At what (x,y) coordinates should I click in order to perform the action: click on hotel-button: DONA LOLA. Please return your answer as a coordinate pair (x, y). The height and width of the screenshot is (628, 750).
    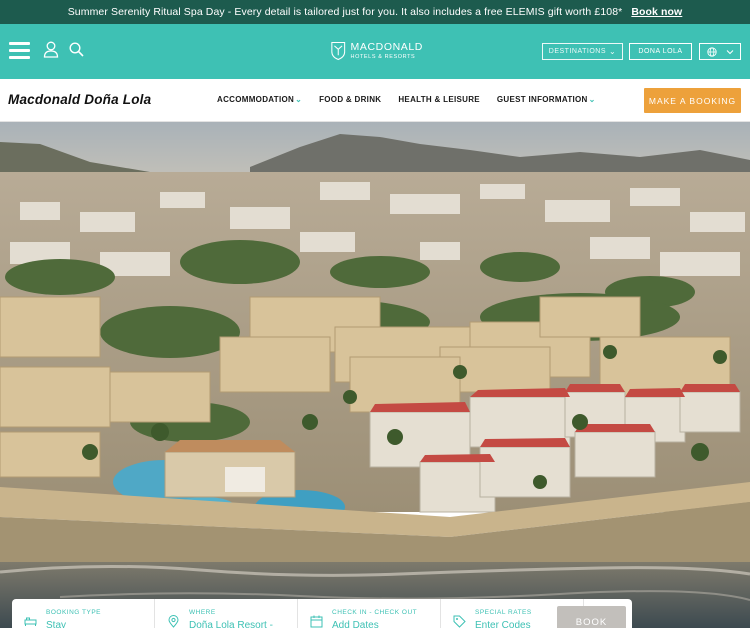
    Looking at the image, I should click on (660, 51).